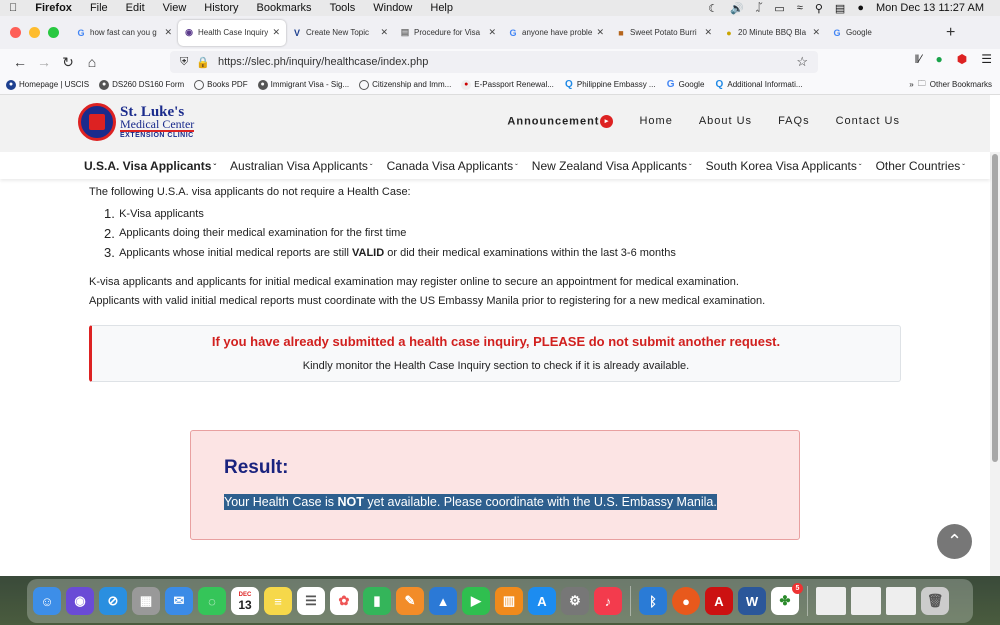  What do you see at coordinates (556, 33) in the screenshot?
I see `tab: Ganyone have proble ✕` at bounding box center [556, 33].